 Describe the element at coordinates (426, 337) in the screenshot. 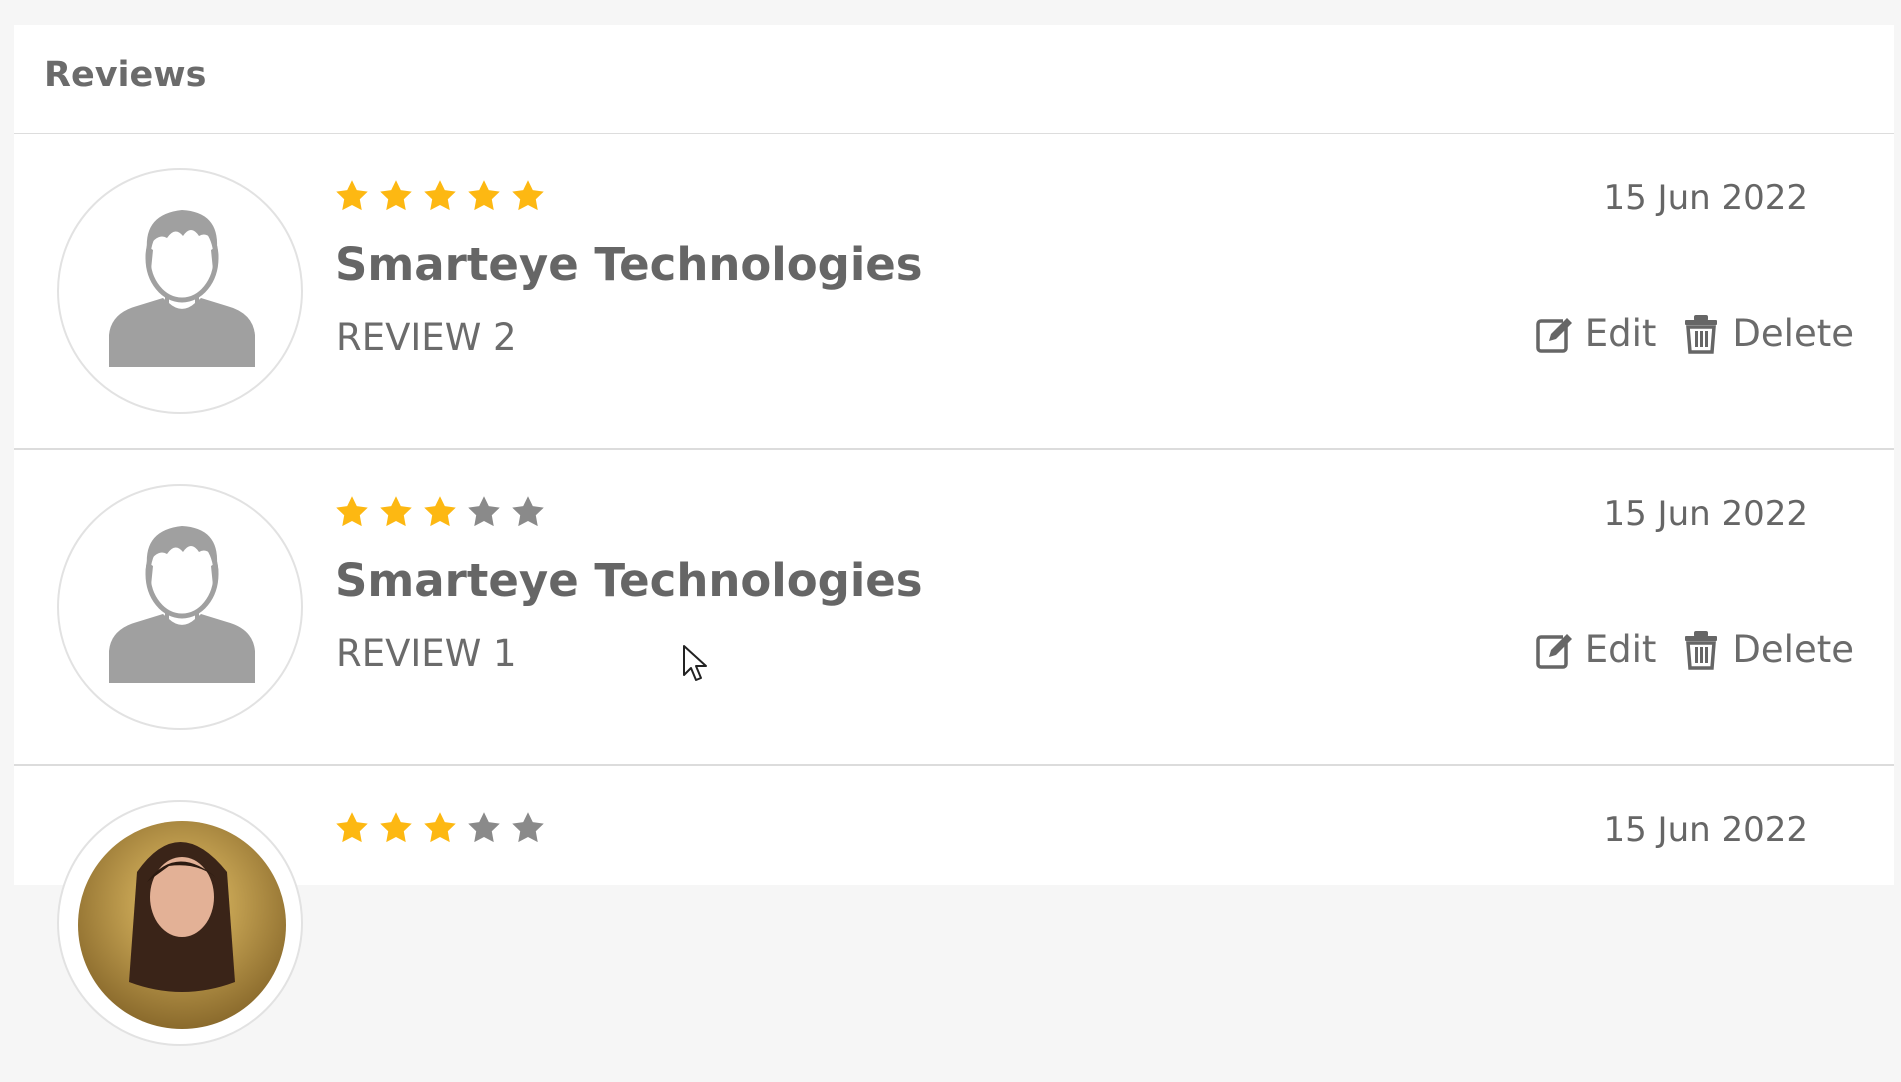

I see `review-text: REVIEW 2` at that location.